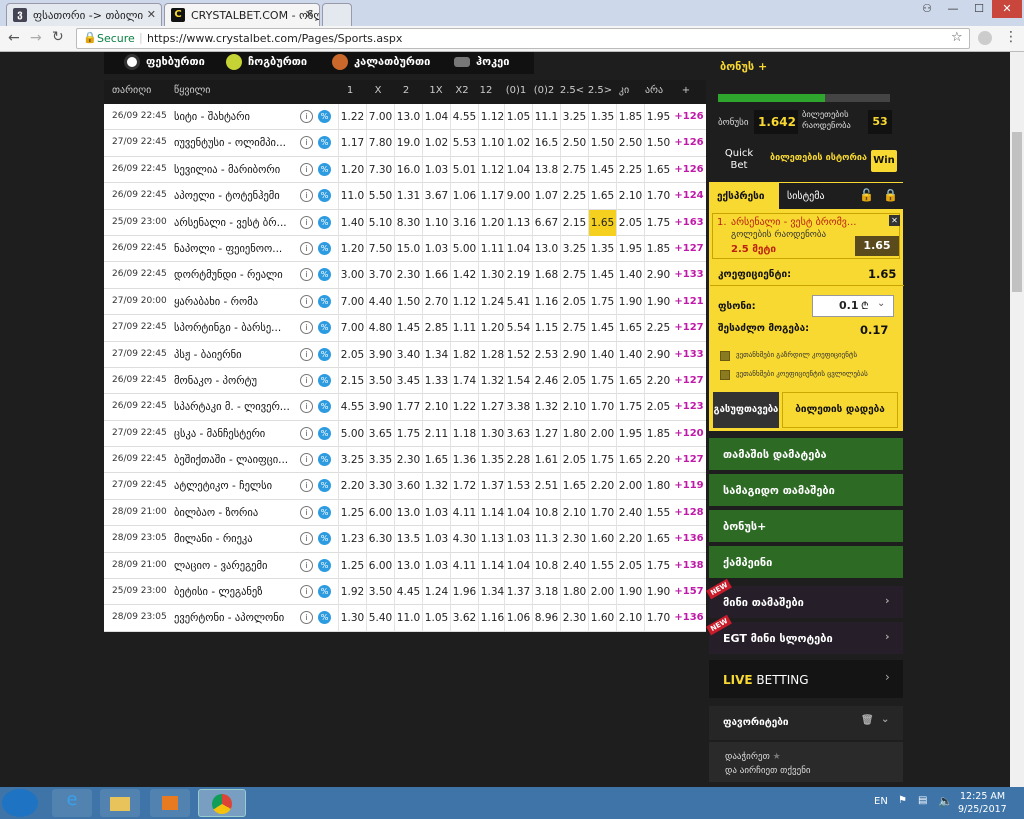 Image resolution: width=1024 pixels, height=819 pixels. I want to click on odd-cell: 1.82, so click(464, 354).